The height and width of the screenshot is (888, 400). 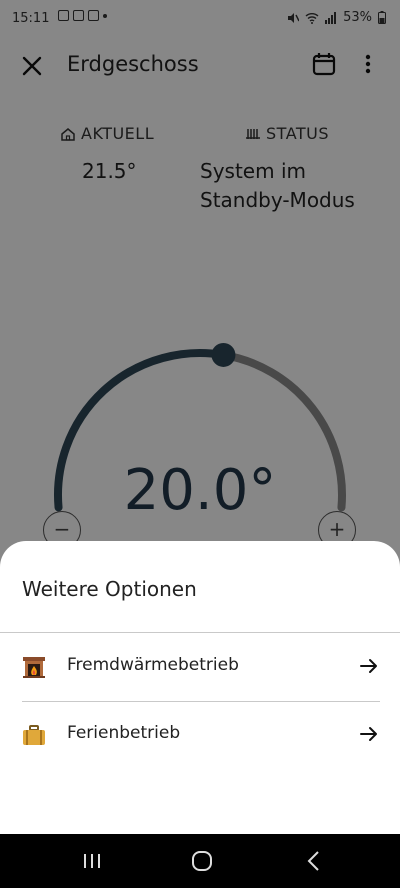 I want to click on system-nav-bar, so click(x=200, y=861).